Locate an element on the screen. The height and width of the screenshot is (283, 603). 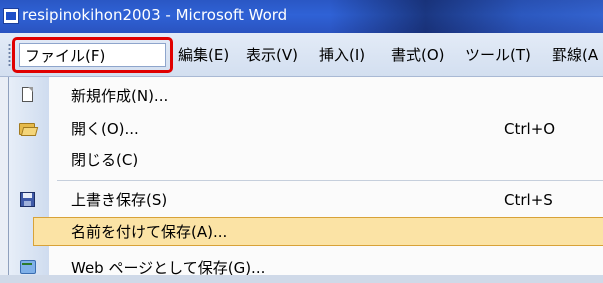
title-bar: resipinokihon2003 - Microsoft Word is located at coordinates (301, 16).